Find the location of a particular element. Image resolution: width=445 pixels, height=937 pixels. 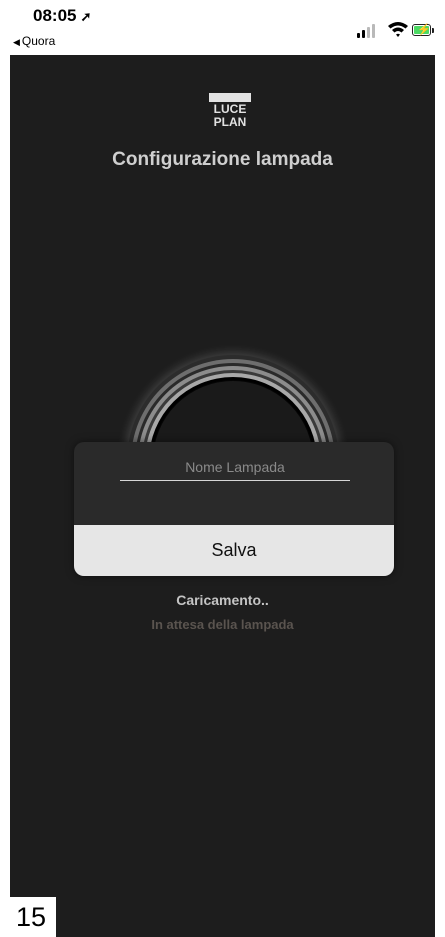

waiting-status-text: In attesa della lampada is located at coordinates (222, 624).